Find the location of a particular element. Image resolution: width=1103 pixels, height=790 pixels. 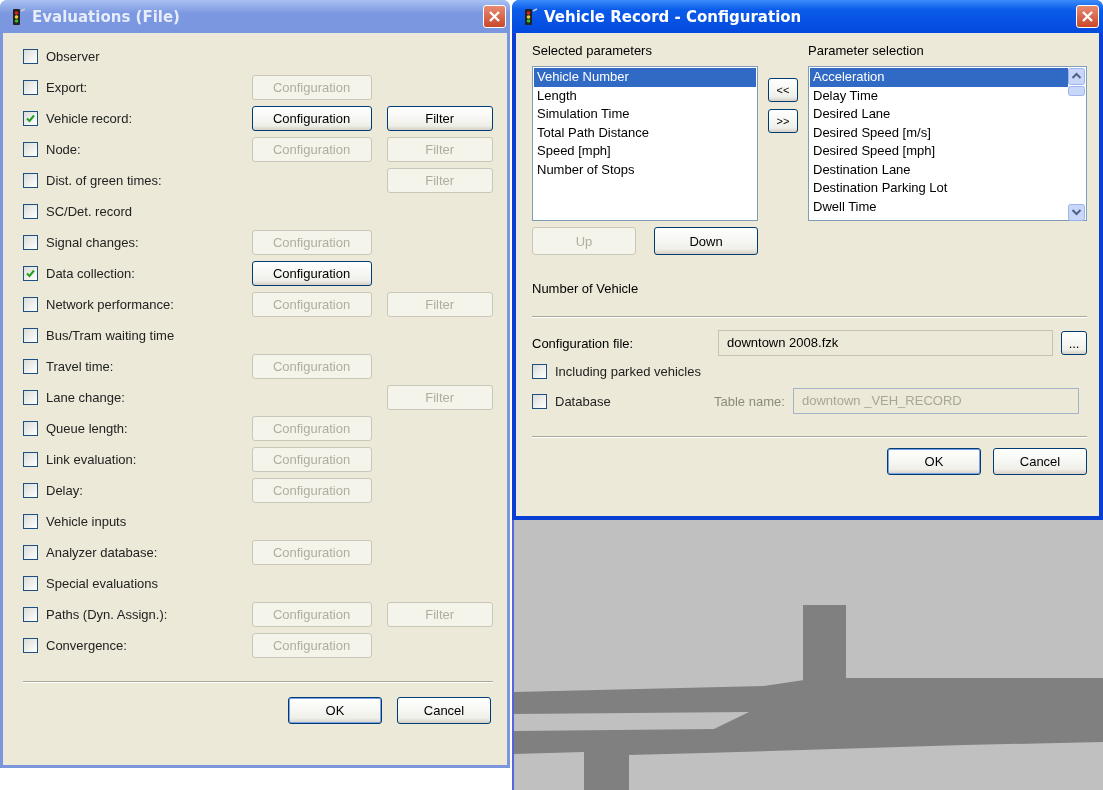

list-item: Delay Time is located at coordinates (939, 95).